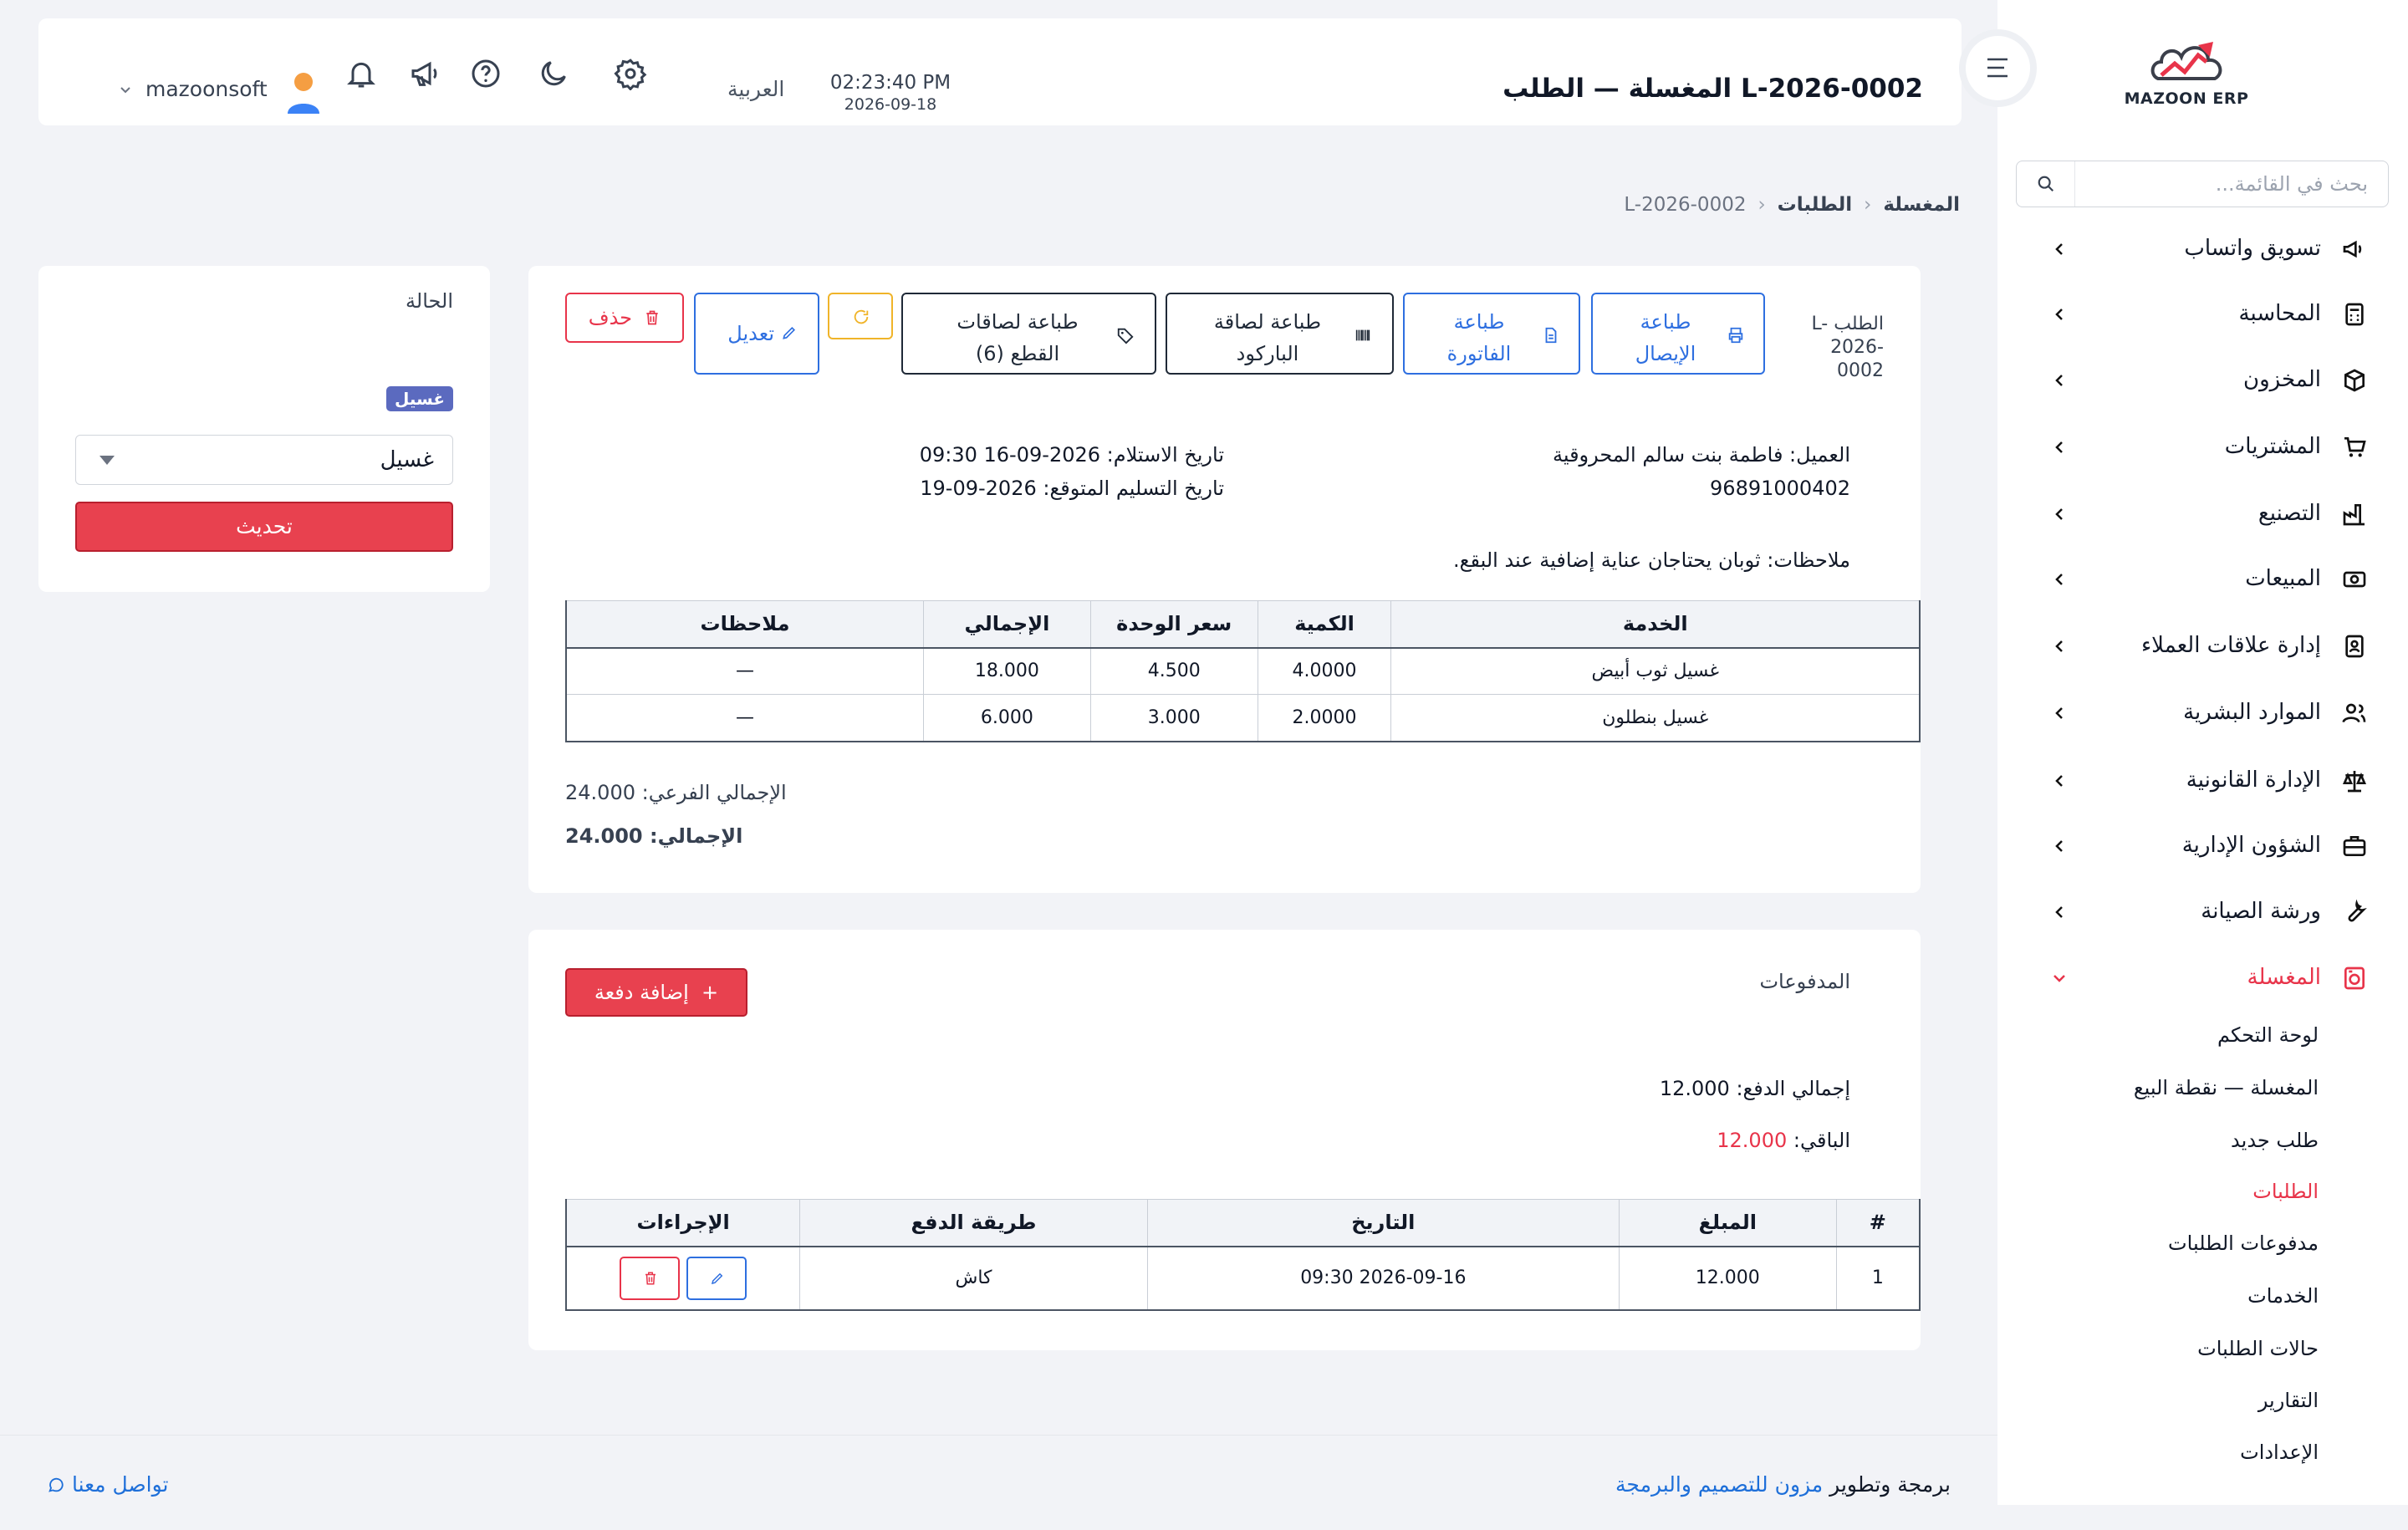 This screenshot has width=2408, height=1530. I want to click on add-payment-button: + إضافة دفعة, so click(656, 992).